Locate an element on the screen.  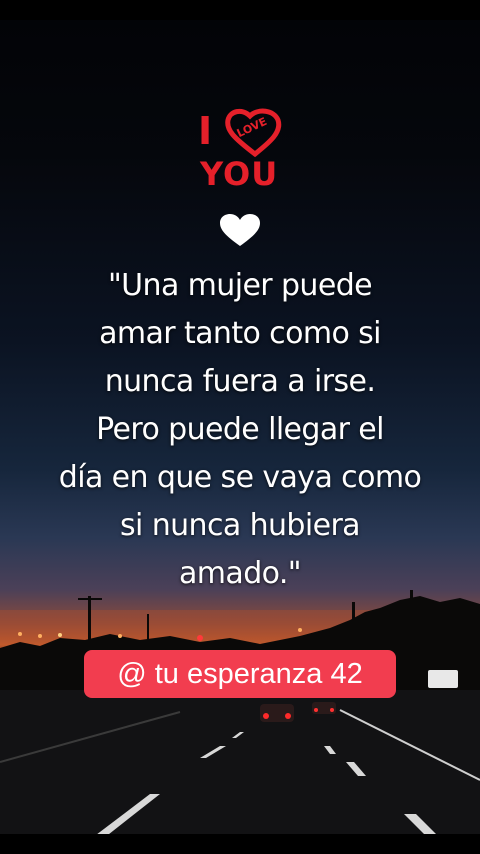
road-sign is located at coordinates (443, 679).